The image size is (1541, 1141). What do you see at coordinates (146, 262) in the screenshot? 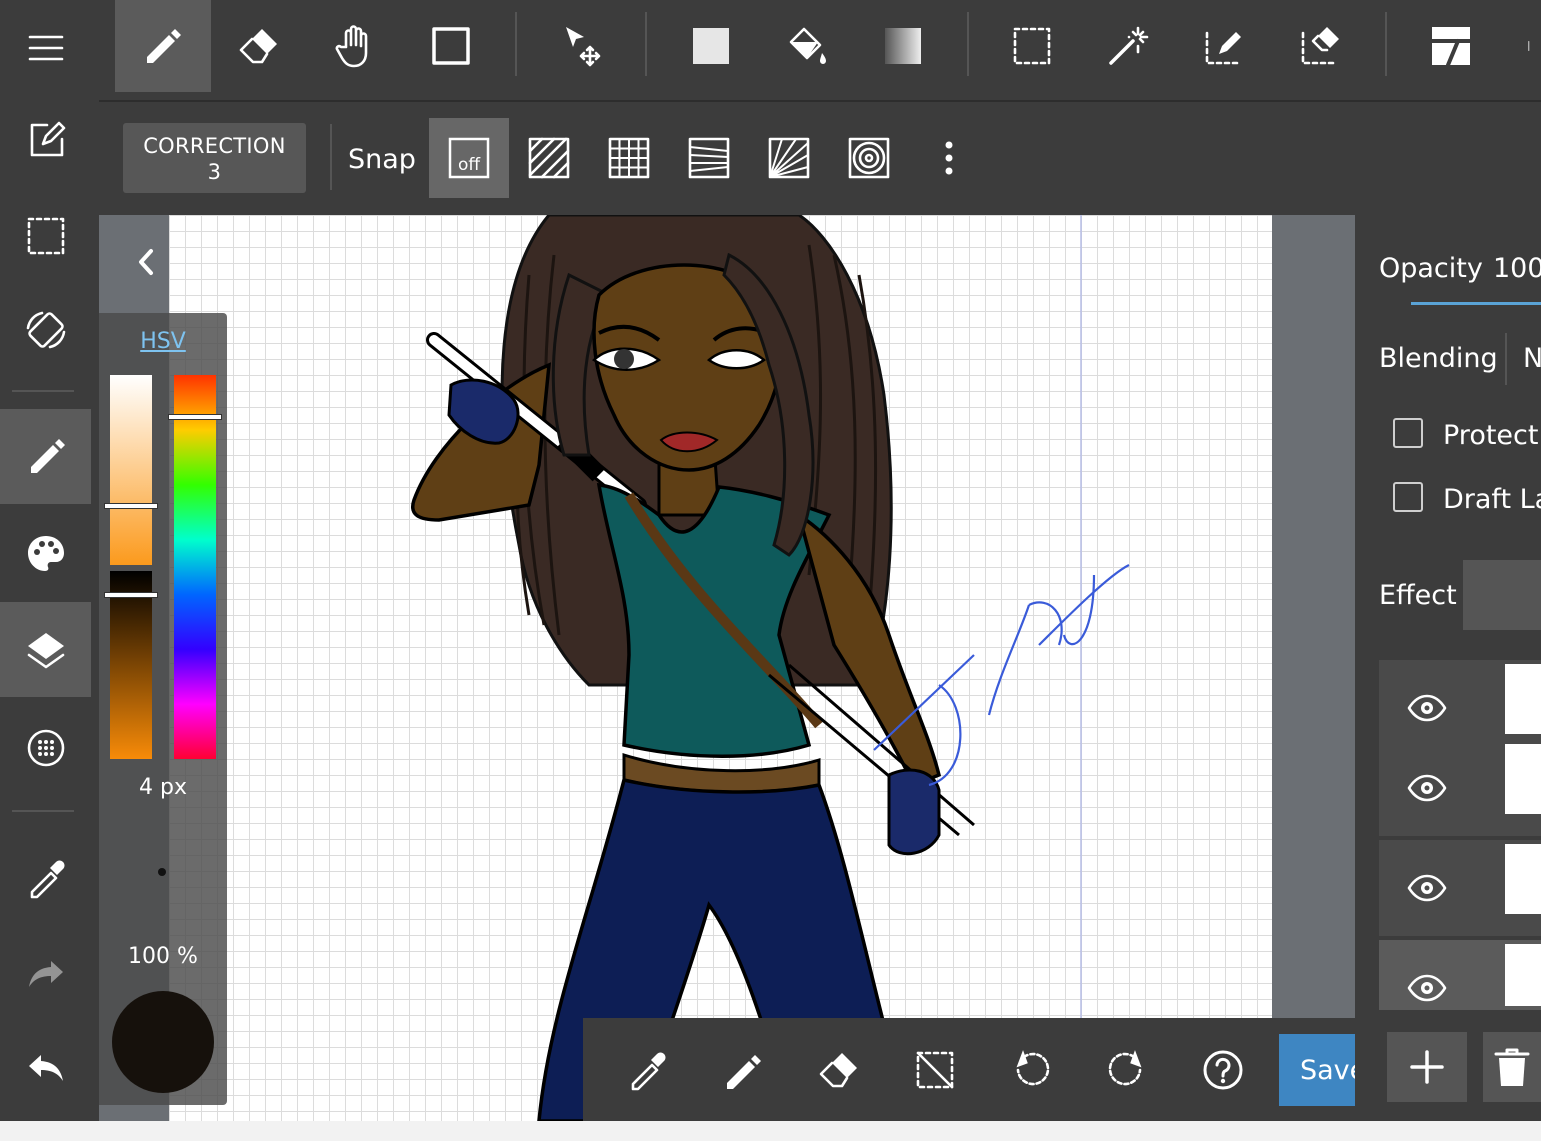
I see `chevron-left-icon` at bounding box center [146, 262].